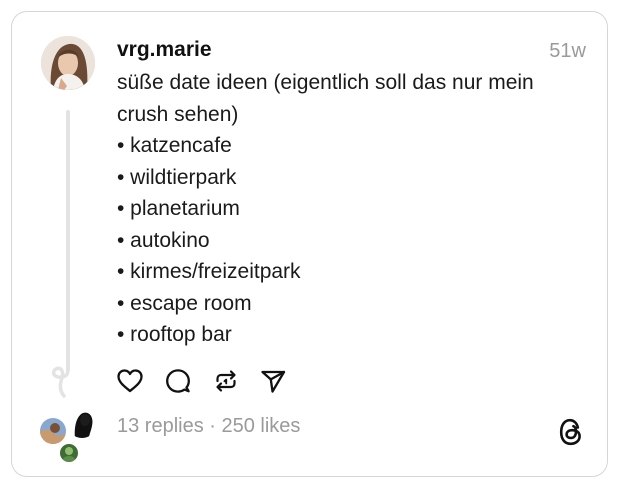 This screenshot has height=490, width=620. What do you see at coordinates (177, 177) in the screenshot?
I see `post-text-line: • wildtierpark` at bounding box center [177, 177].